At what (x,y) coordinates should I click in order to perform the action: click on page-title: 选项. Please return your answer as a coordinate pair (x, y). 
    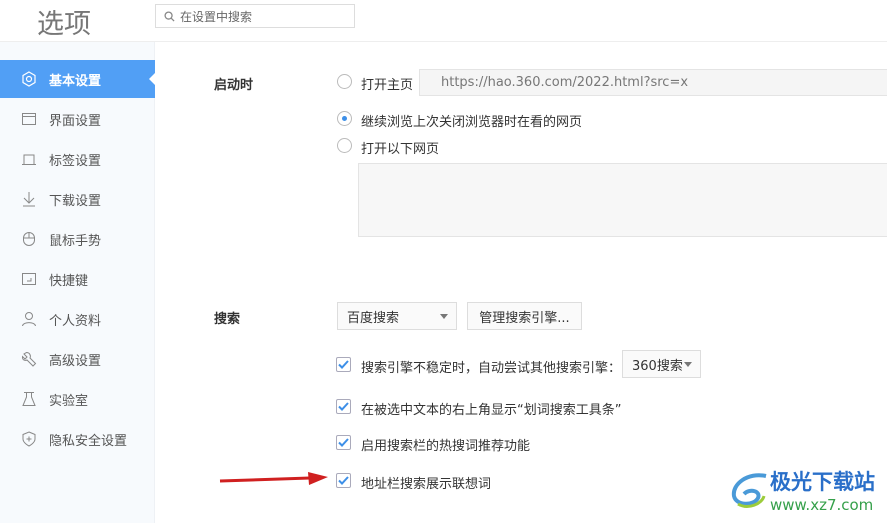
    Looking at the image, I should click on (64, 24).